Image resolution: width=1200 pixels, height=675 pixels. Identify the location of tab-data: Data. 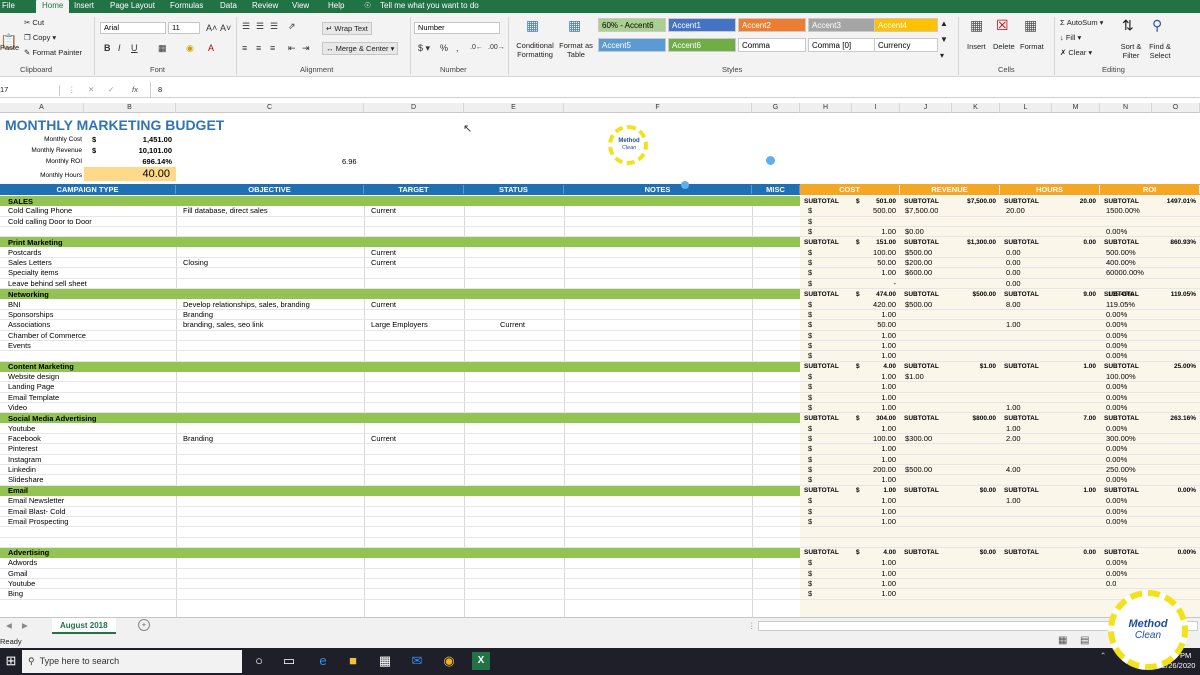
(228, 6).